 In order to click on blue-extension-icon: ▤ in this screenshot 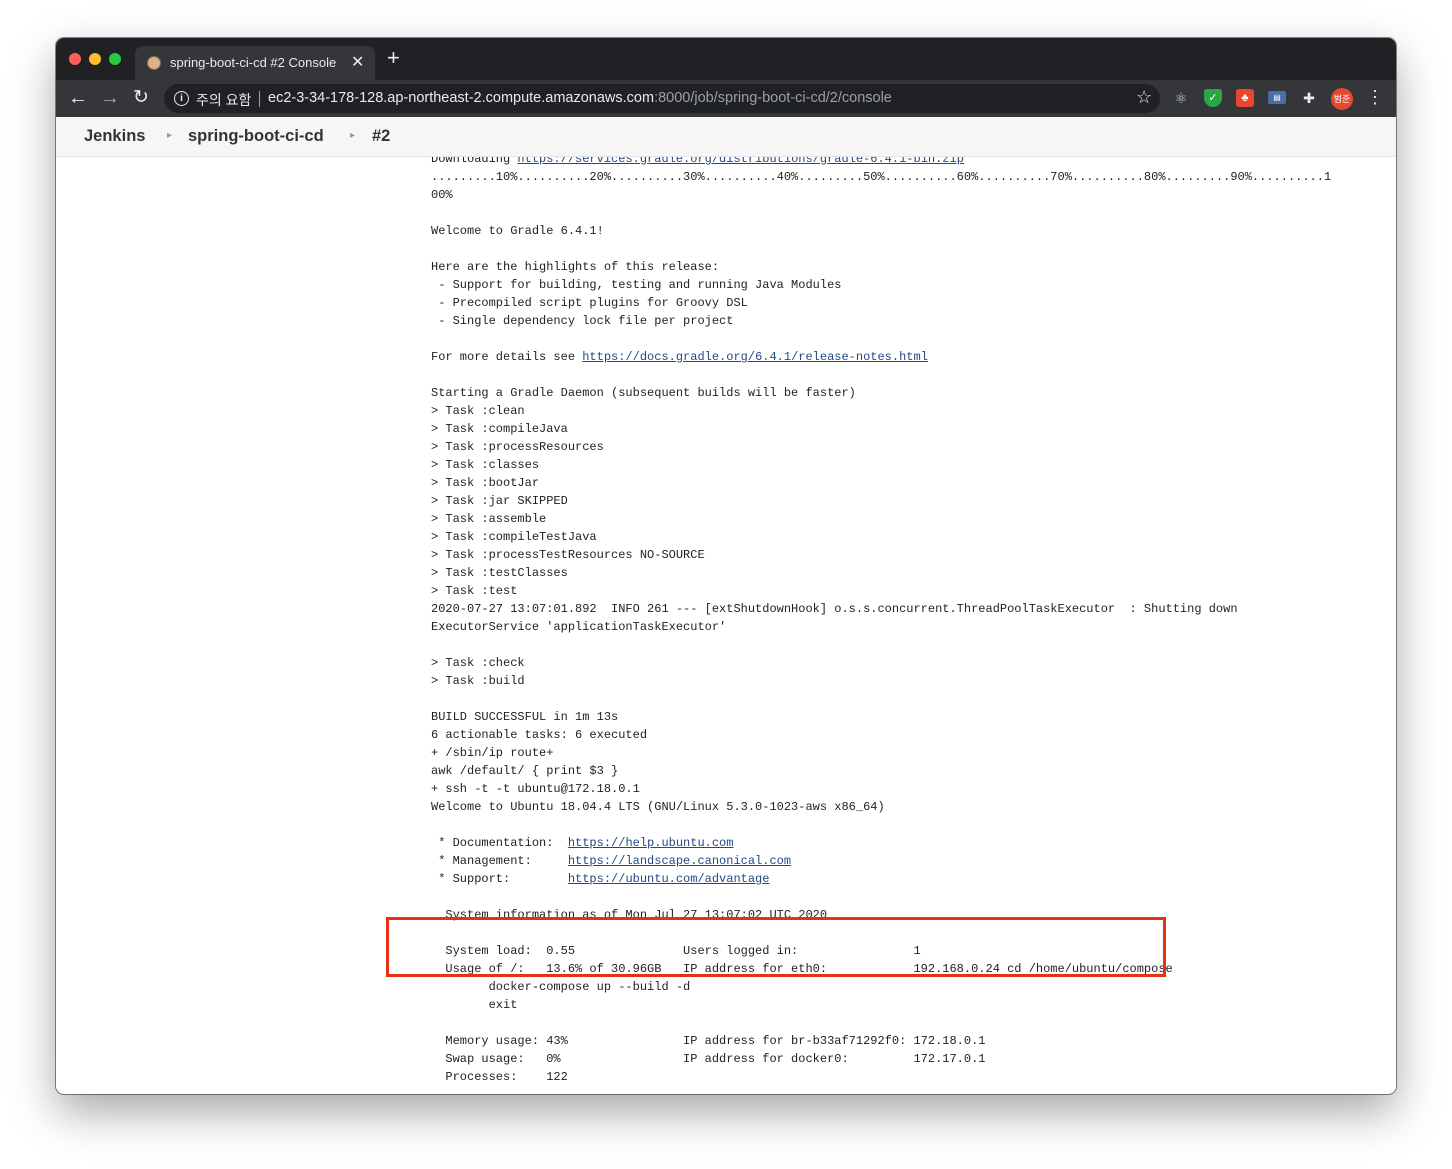, I will do `click(1277, 97)`.